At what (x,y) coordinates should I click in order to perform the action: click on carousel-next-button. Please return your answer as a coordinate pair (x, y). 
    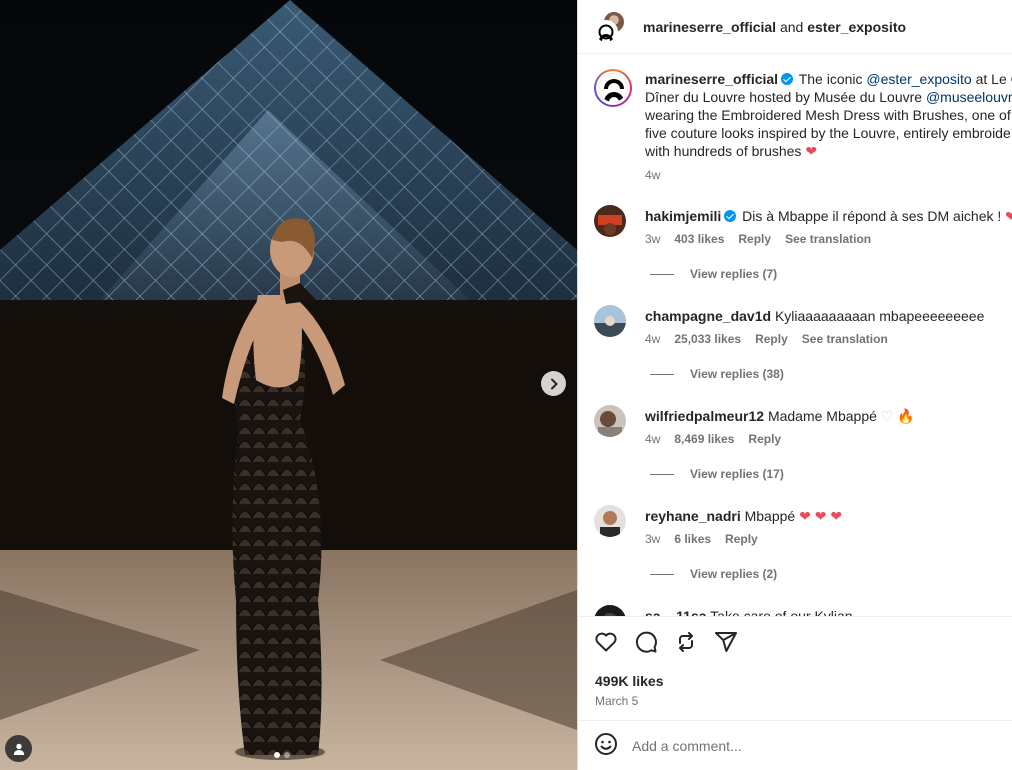
    Looking at the image, I should click on (553, 383).